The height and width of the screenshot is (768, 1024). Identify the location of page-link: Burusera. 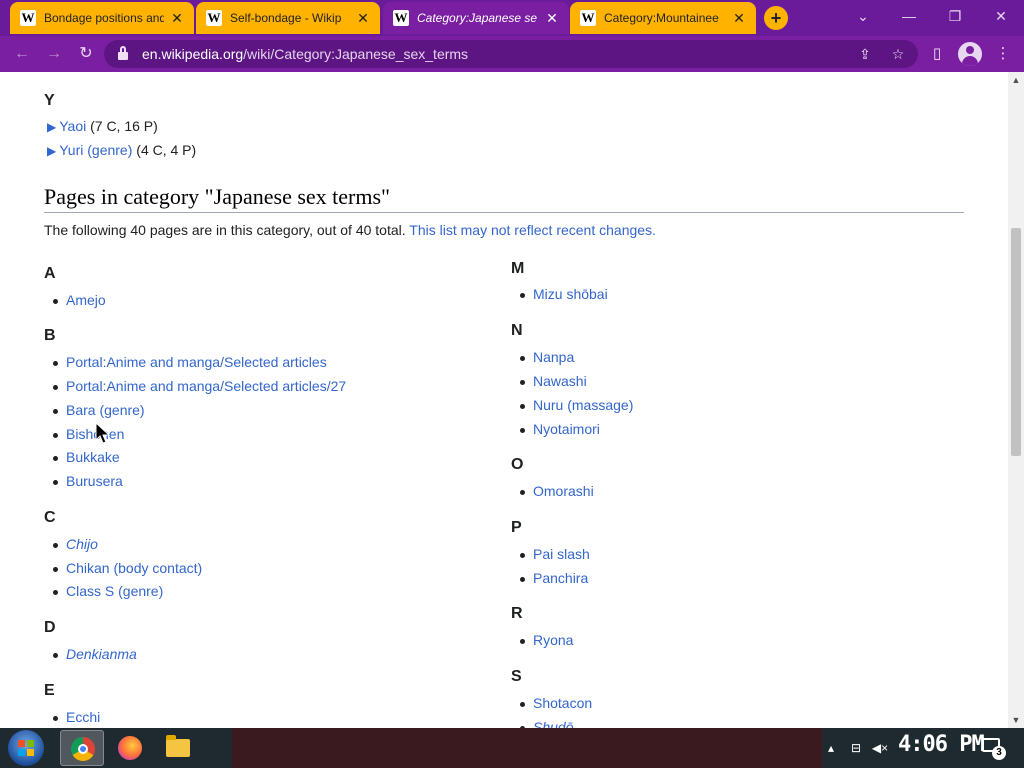
(83, 481).